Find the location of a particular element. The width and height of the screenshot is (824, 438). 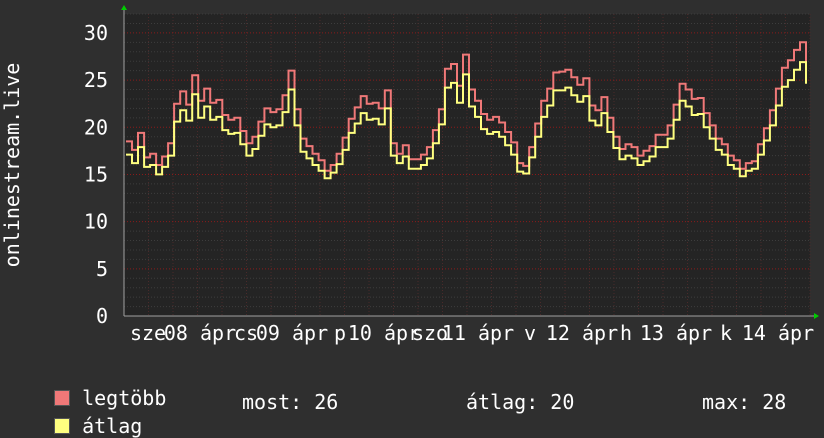

y-axis-title: onlinestream.live is located at coordinates (12, 165).